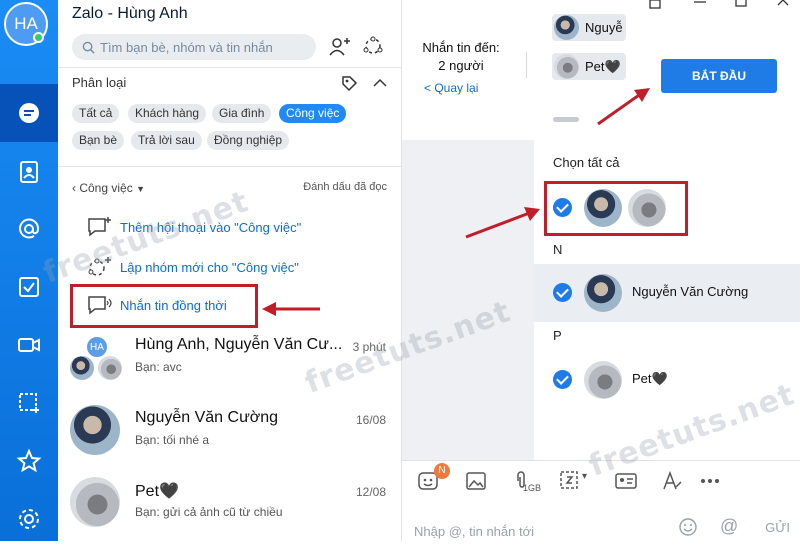 Image resolution: width=800 pixels, height=548 pixels. Describe the element at coordinates (741, 5) in the screenshot. I see `maximize-icon` at that location.